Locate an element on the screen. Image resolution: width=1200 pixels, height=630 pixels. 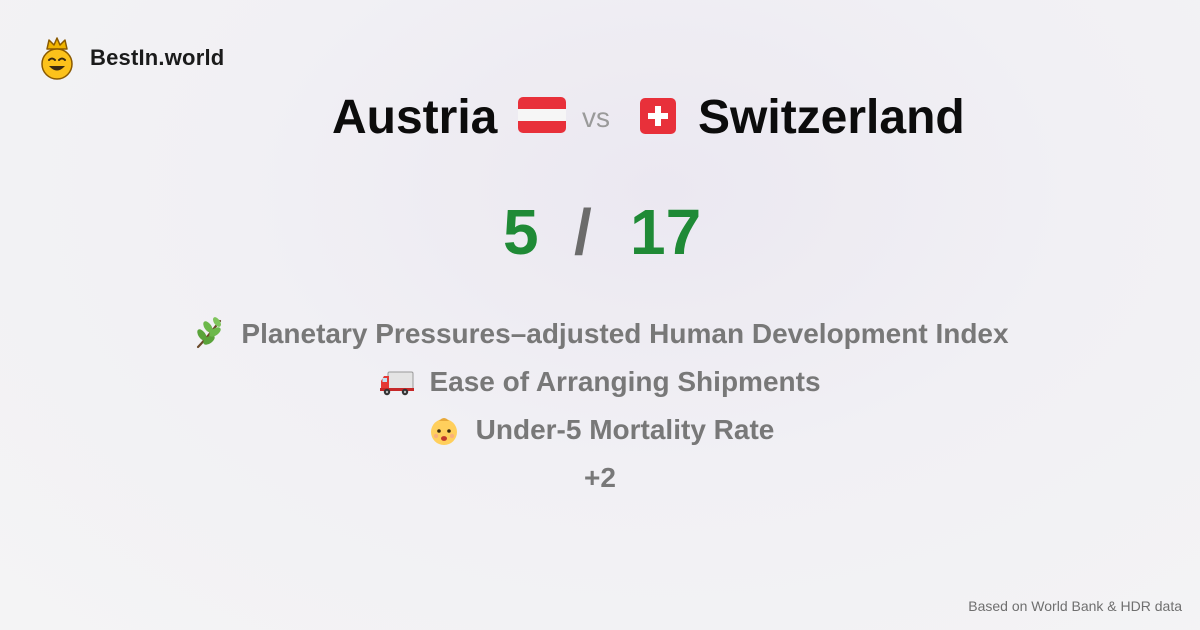
country-b-name: Switzerland is located at coordinates (831, 117).